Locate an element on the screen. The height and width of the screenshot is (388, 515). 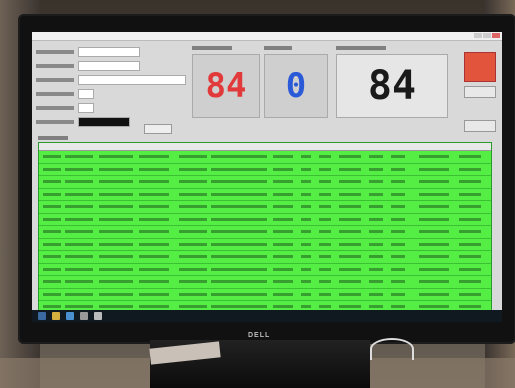
maximize-button is located at coordinates (487, 35).